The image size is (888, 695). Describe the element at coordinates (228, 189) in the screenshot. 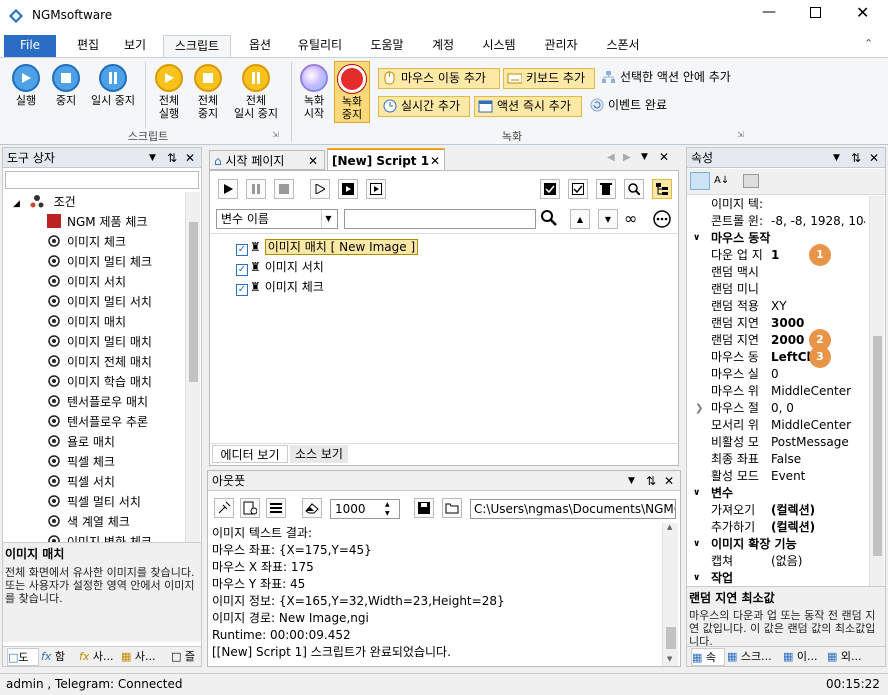

I see `play-button` at that location.